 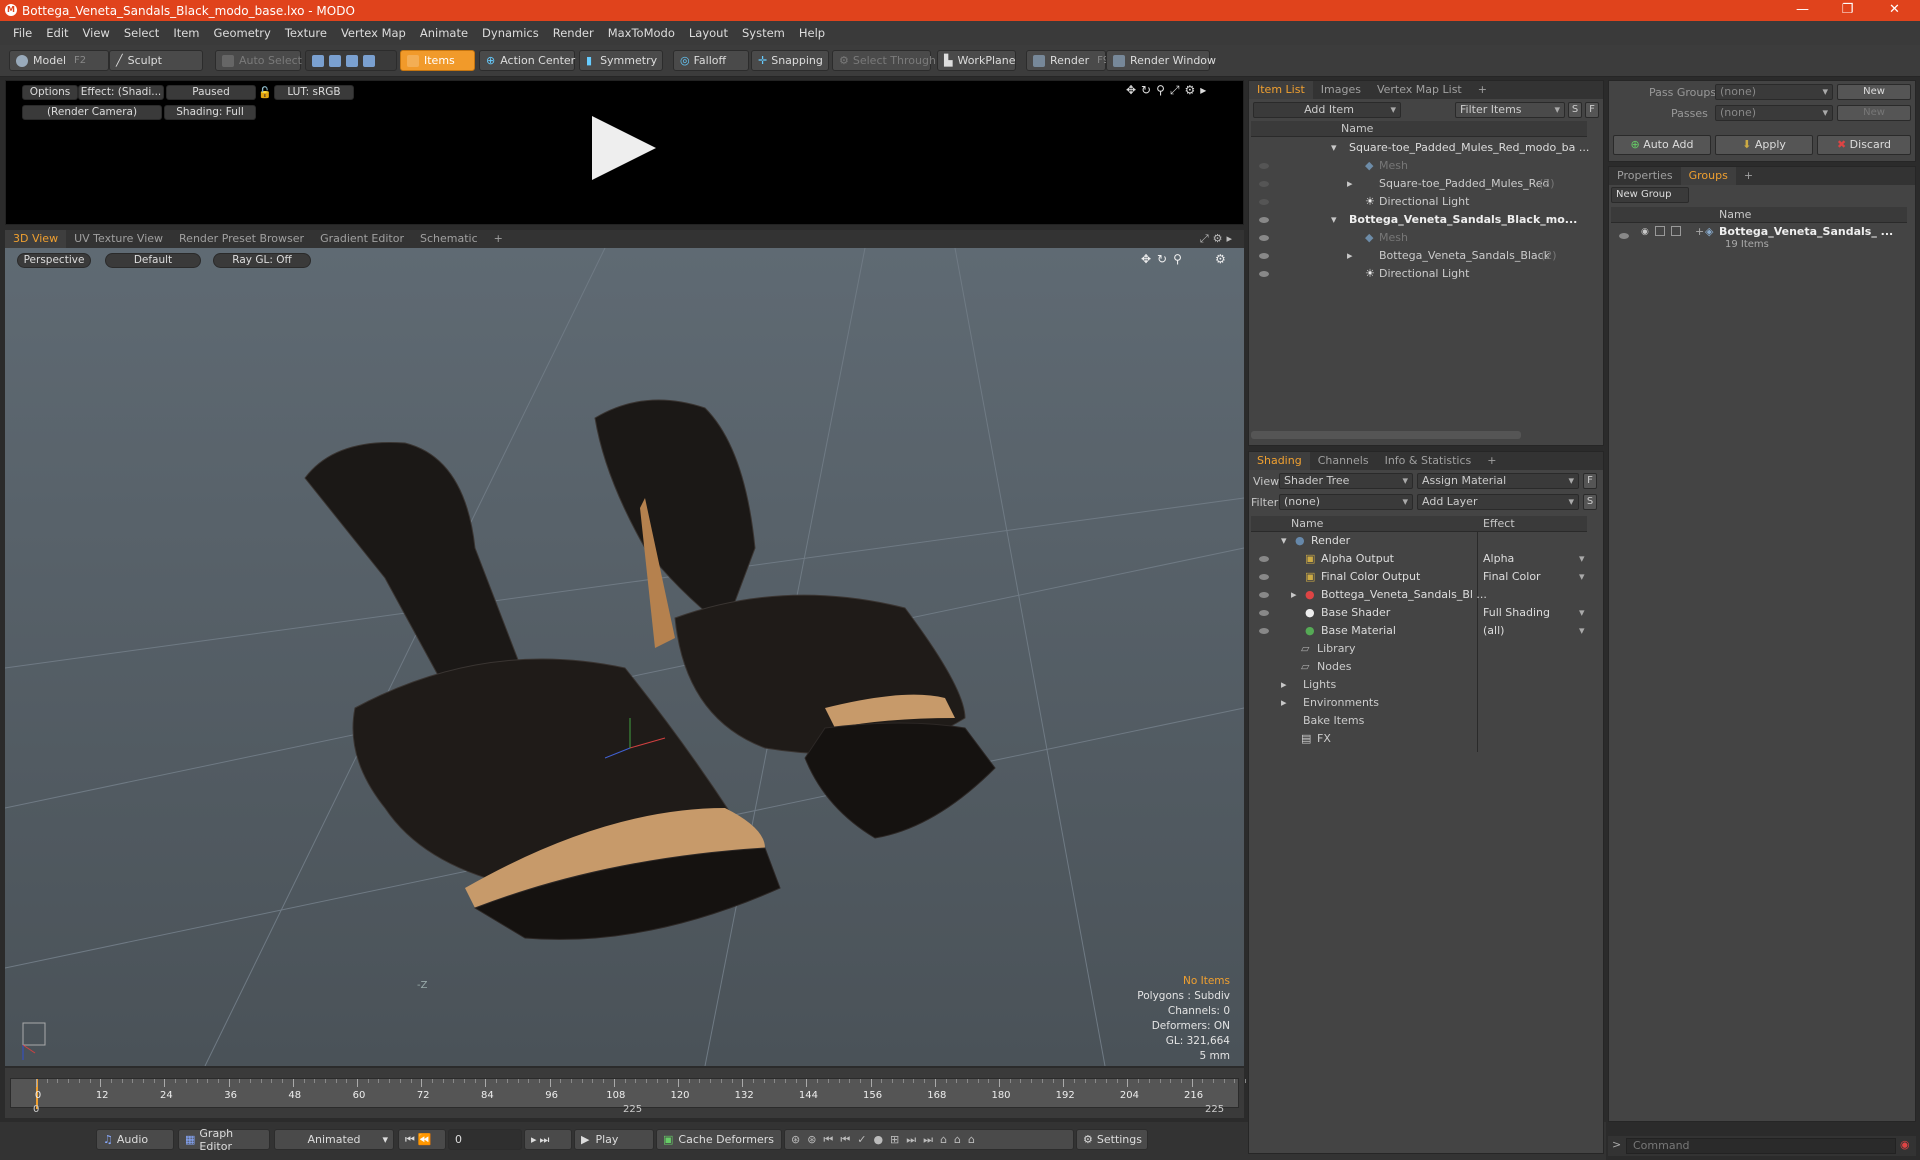 I want to click on filter-f-button: F, so click(x=1592, y=110).